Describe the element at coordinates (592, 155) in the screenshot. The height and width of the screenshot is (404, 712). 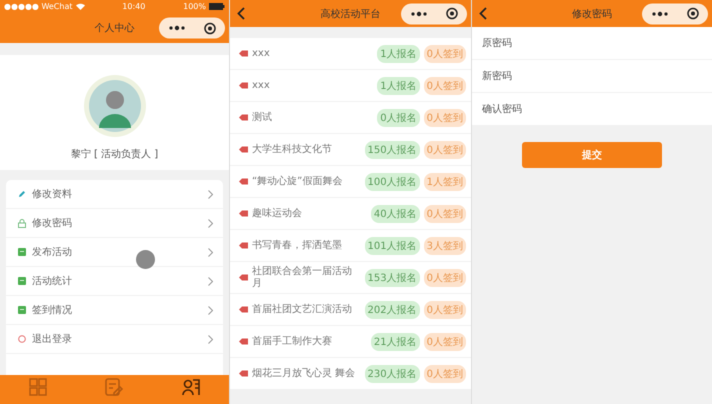
I see `submit-button: 提交` at that location.